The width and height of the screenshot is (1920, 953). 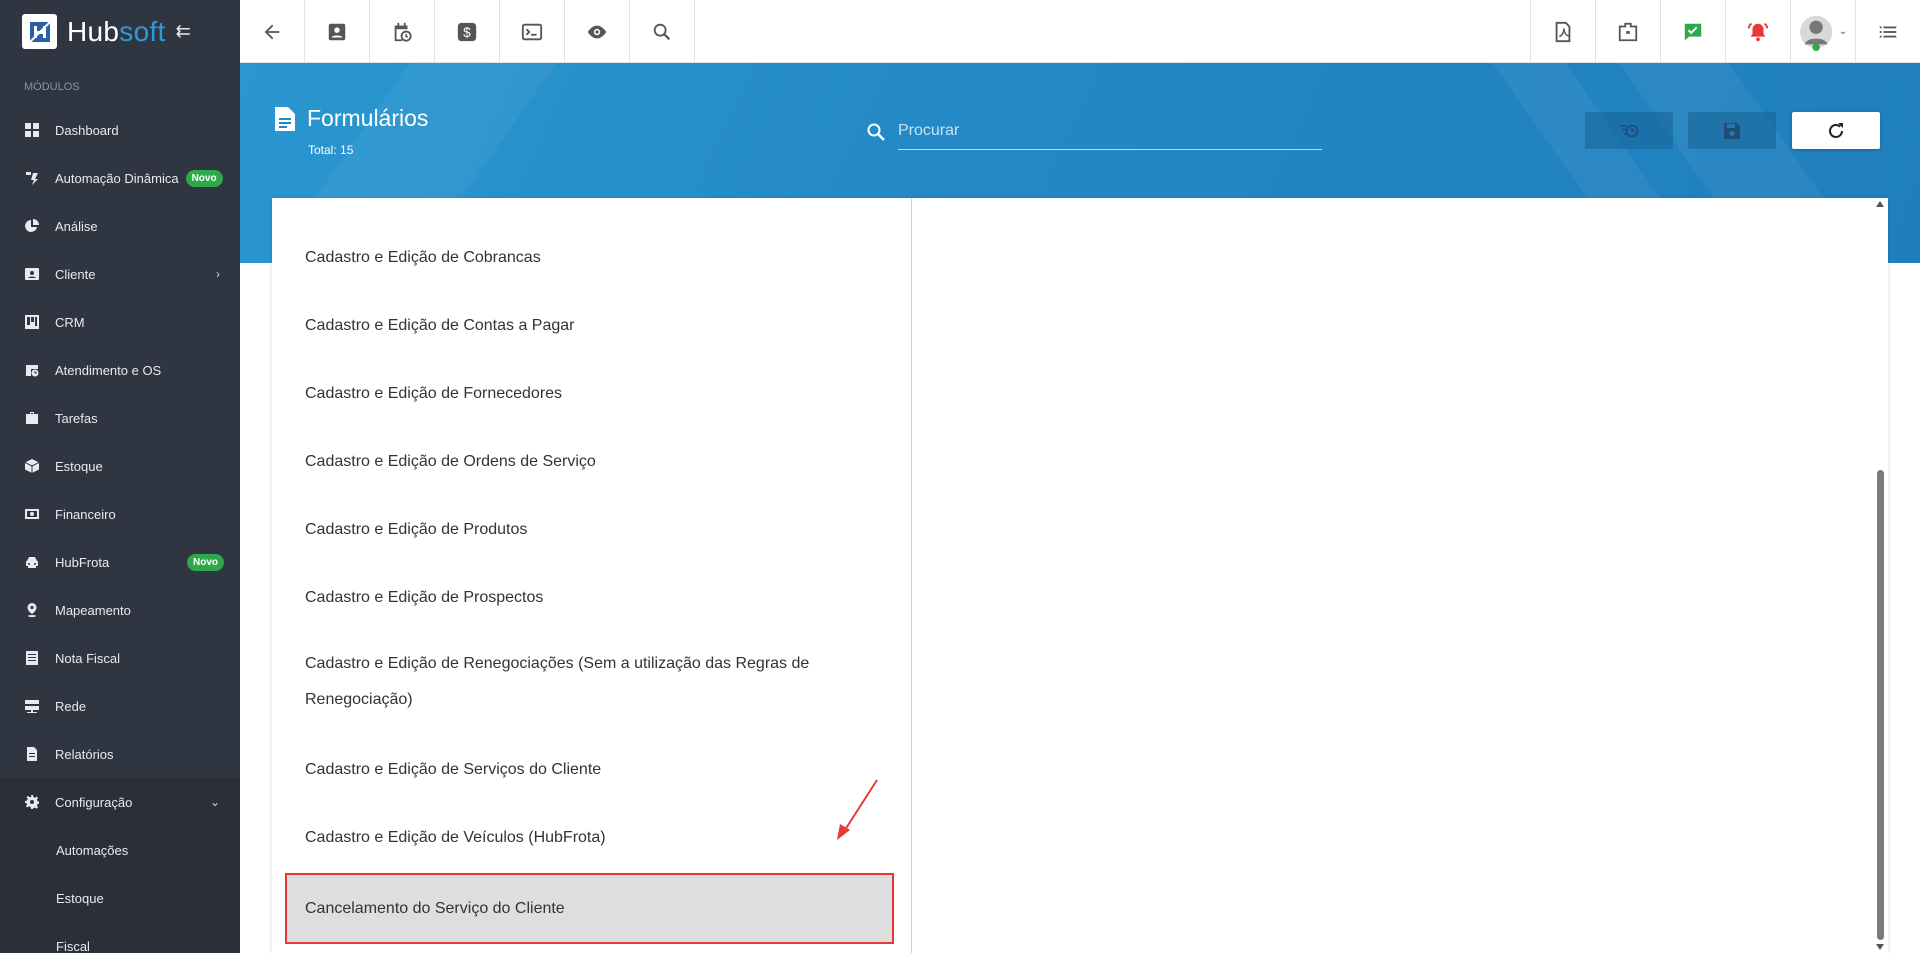 I want to click on map-pin-icon, so click(x=32, y=610).